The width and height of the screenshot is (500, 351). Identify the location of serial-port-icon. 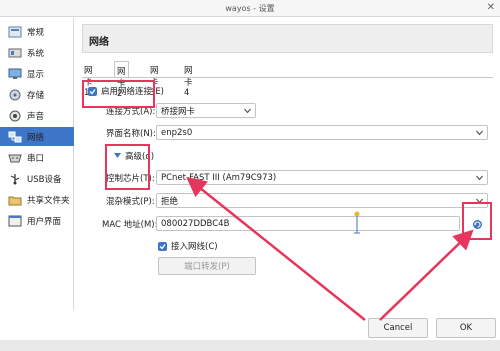
(14, 157).